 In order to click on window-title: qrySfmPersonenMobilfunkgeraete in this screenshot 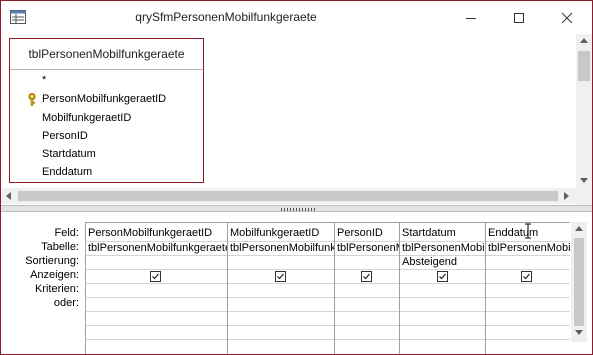, I will do `click(226, 17)`.